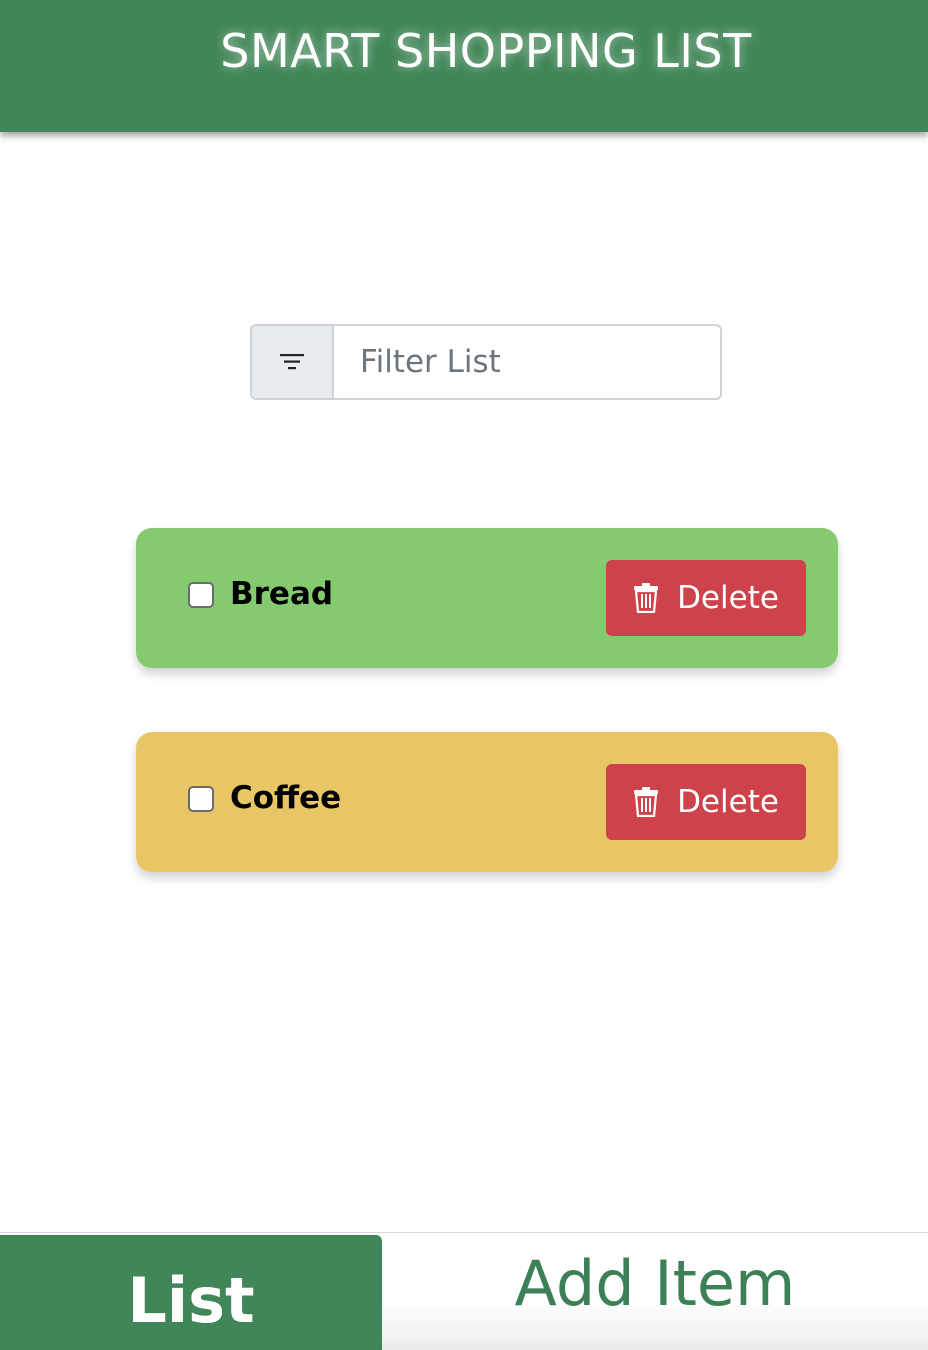 This screenshot has width=928, height=1350. I want to click on filter-group, so click(486, 362).